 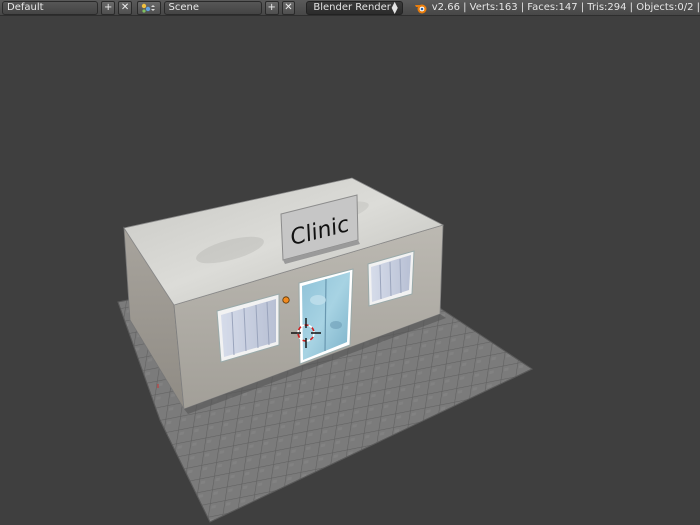 I want to click on render-engine-label: Blender Render, so click(x=352, y=7).